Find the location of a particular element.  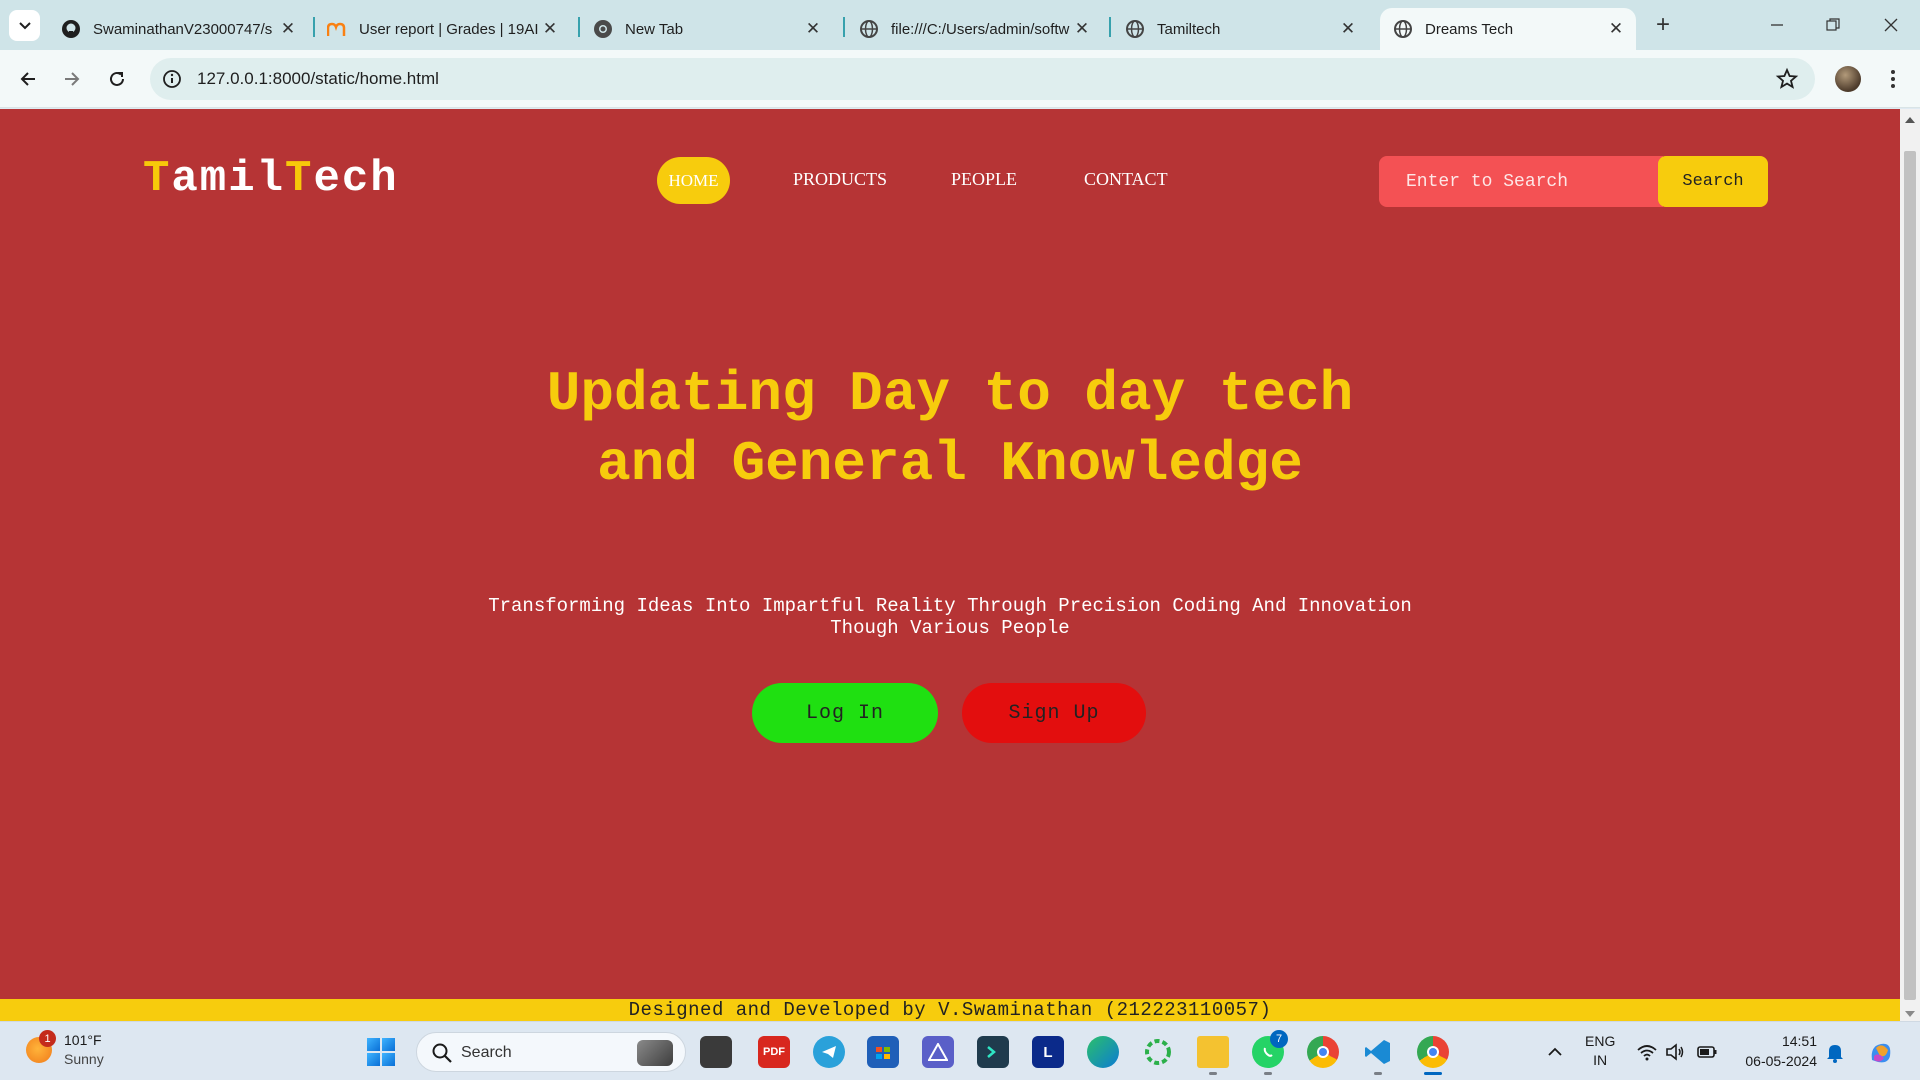

site-info-icon is located at coordinates (172, 79).